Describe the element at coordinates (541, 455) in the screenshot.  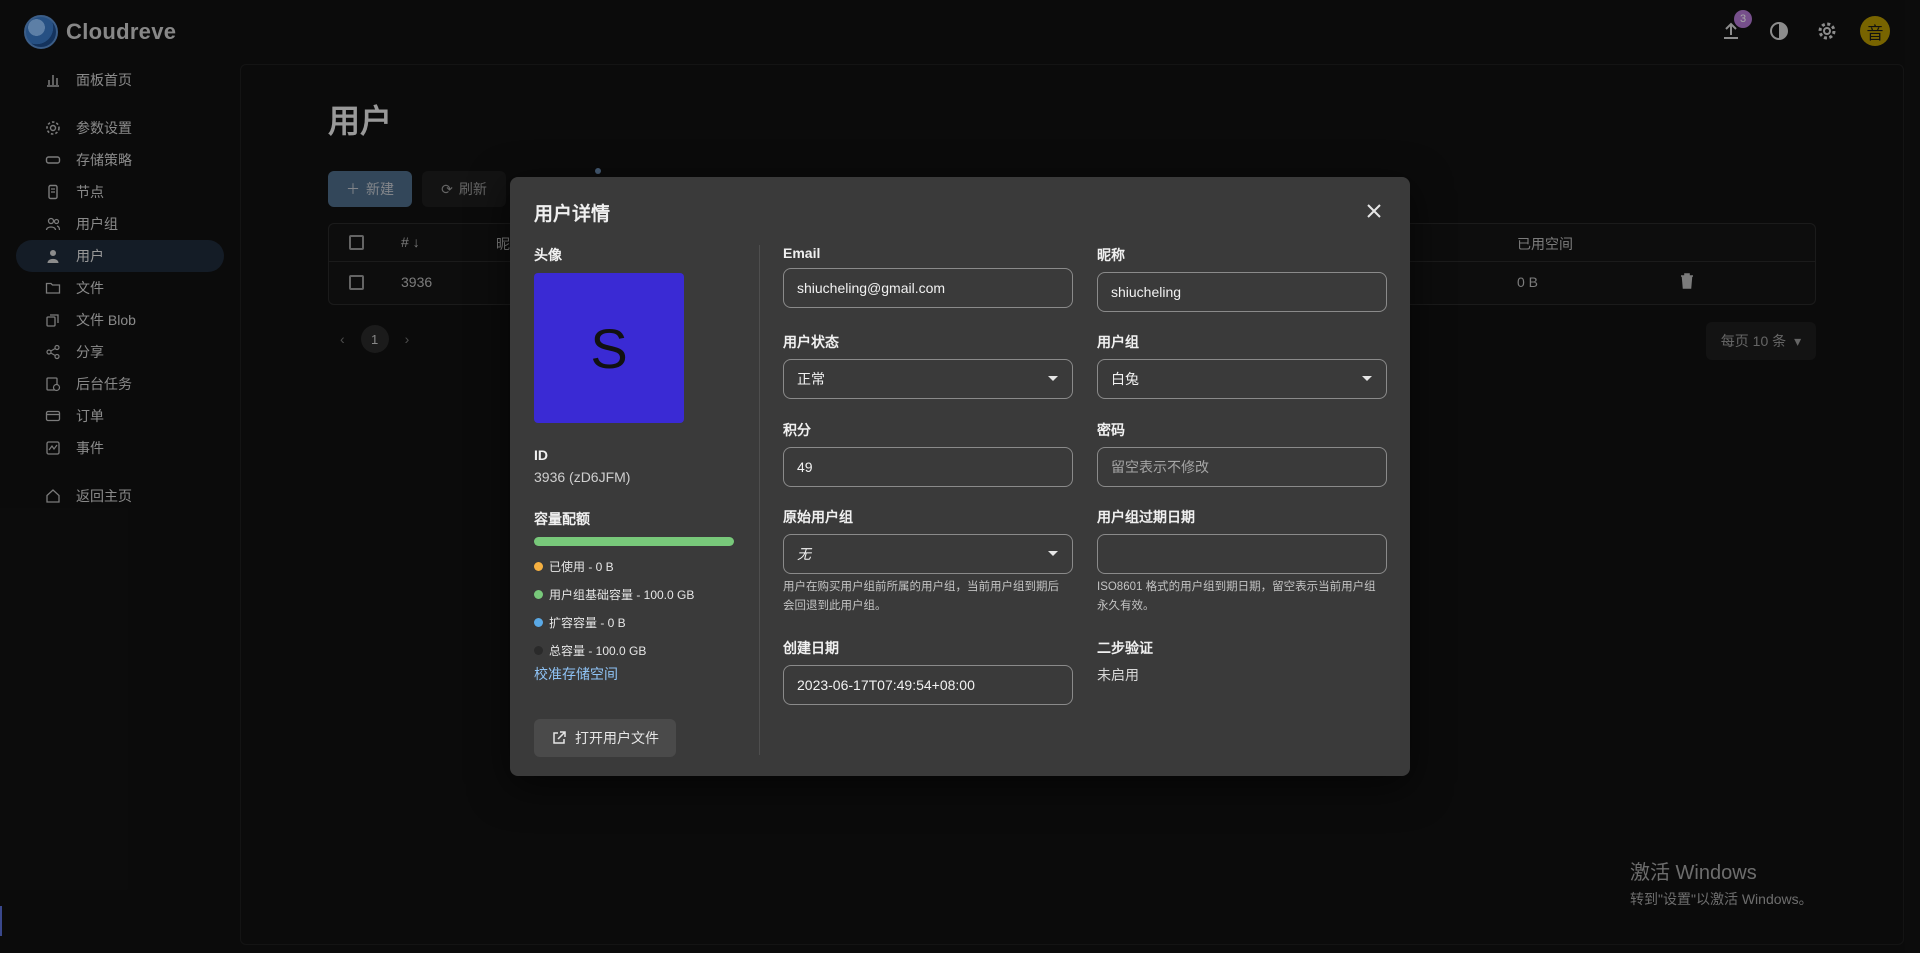
I see `id-label: ID` at that location.